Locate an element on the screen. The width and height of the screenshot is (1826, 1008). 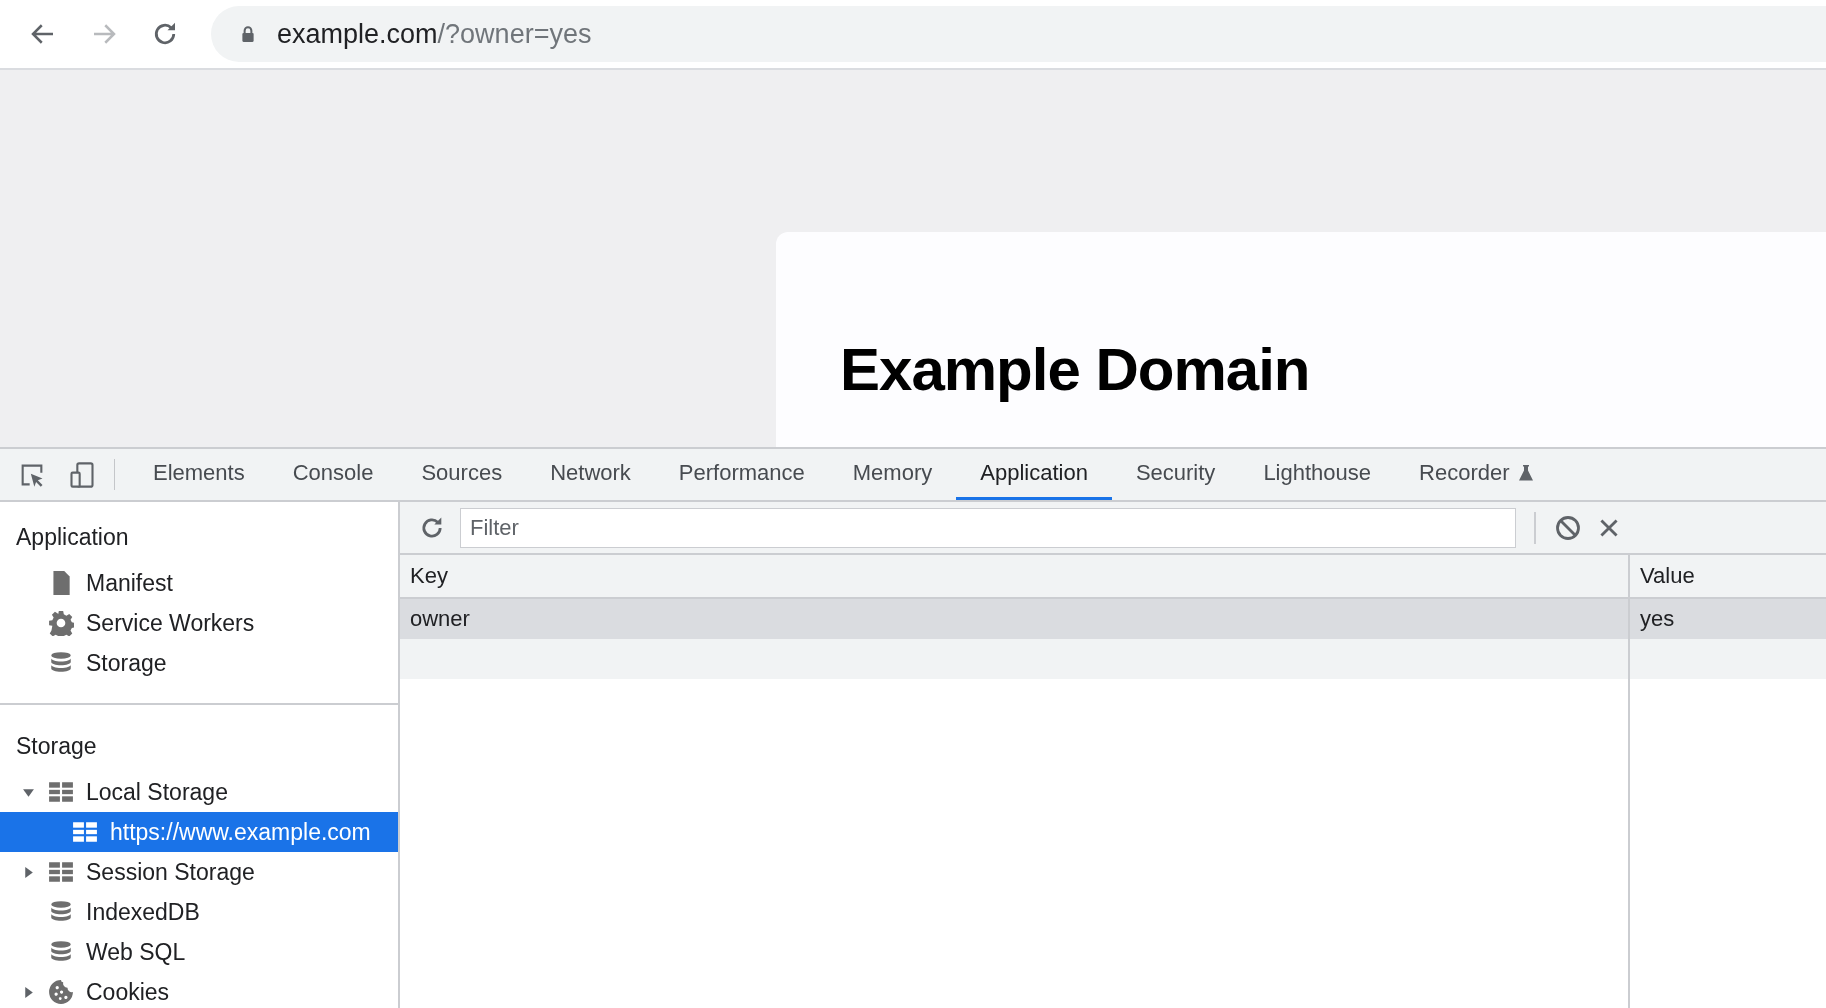
devtools-tab: Performance is located at coordinates (741, 474).